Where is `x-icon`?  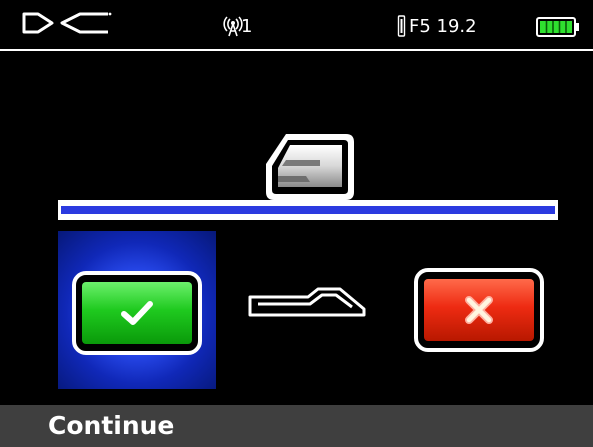
x-icon is located at coordinates (479, 310).